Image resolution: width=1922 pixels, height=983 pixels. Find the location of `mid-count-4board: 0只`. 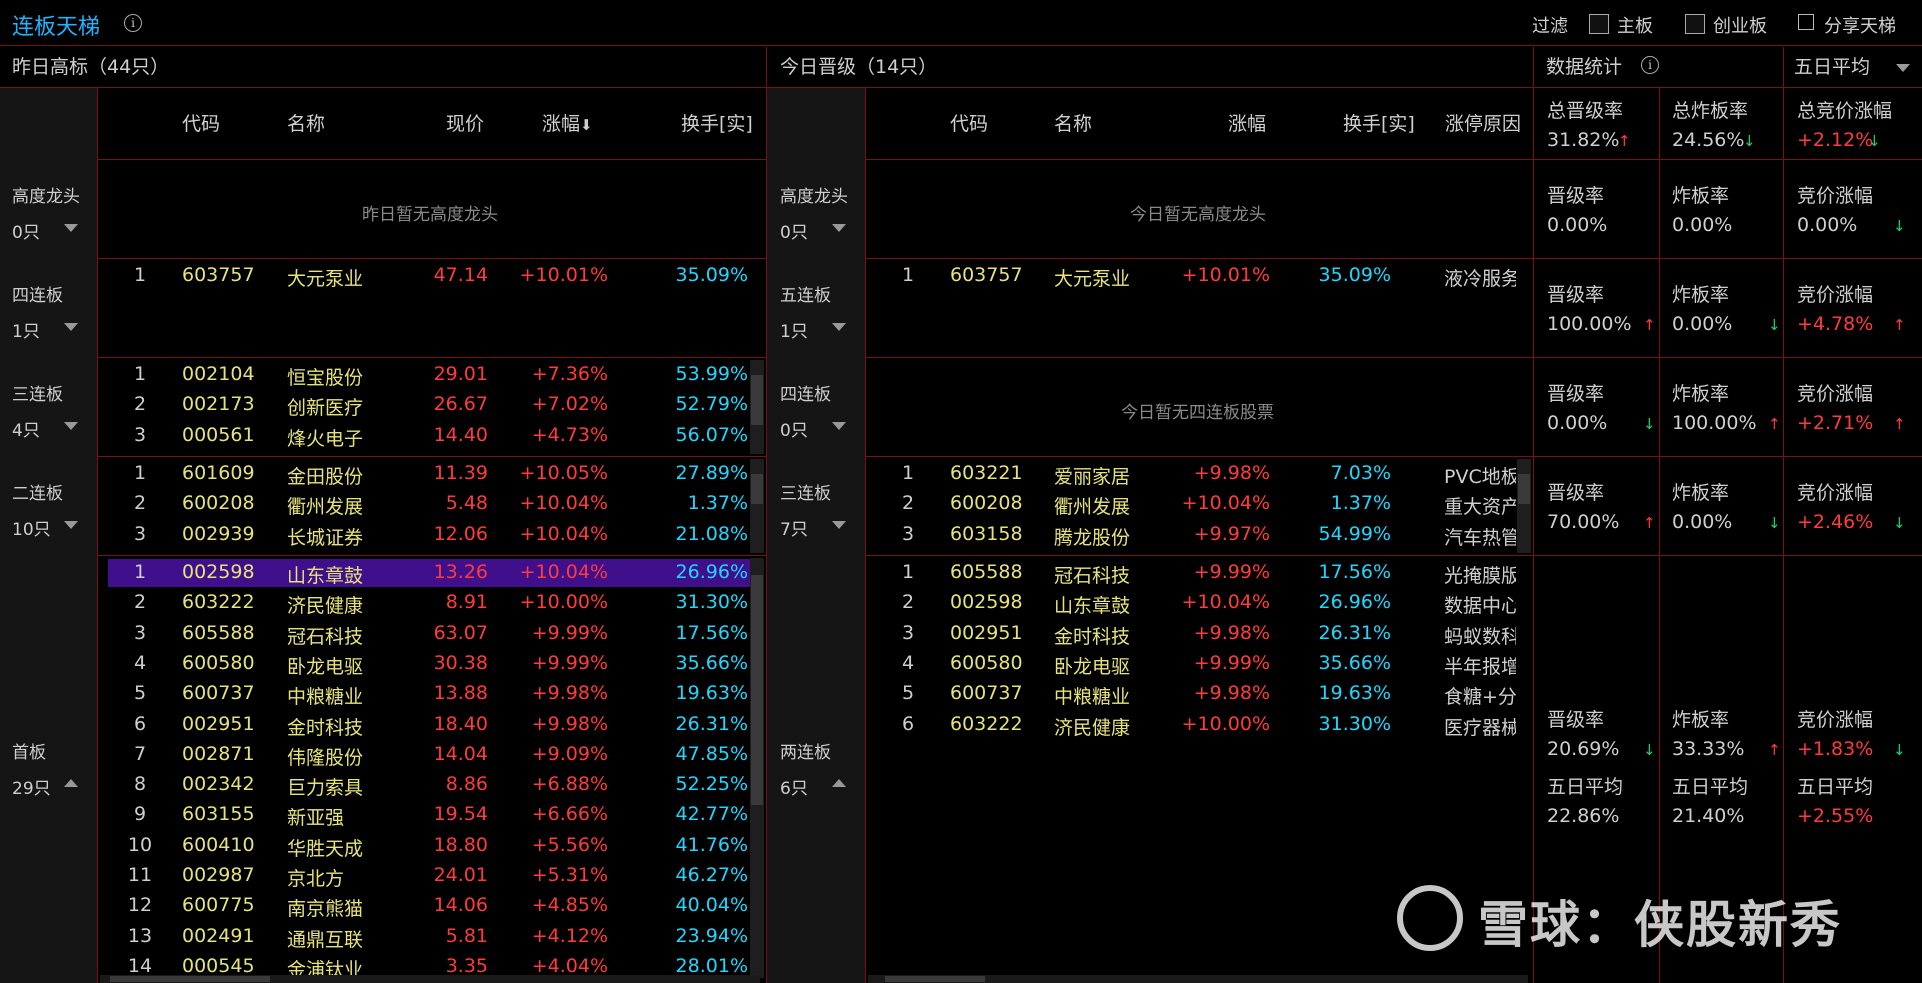

mid-count-4board: 0只 is located at coordinates (794, 428).